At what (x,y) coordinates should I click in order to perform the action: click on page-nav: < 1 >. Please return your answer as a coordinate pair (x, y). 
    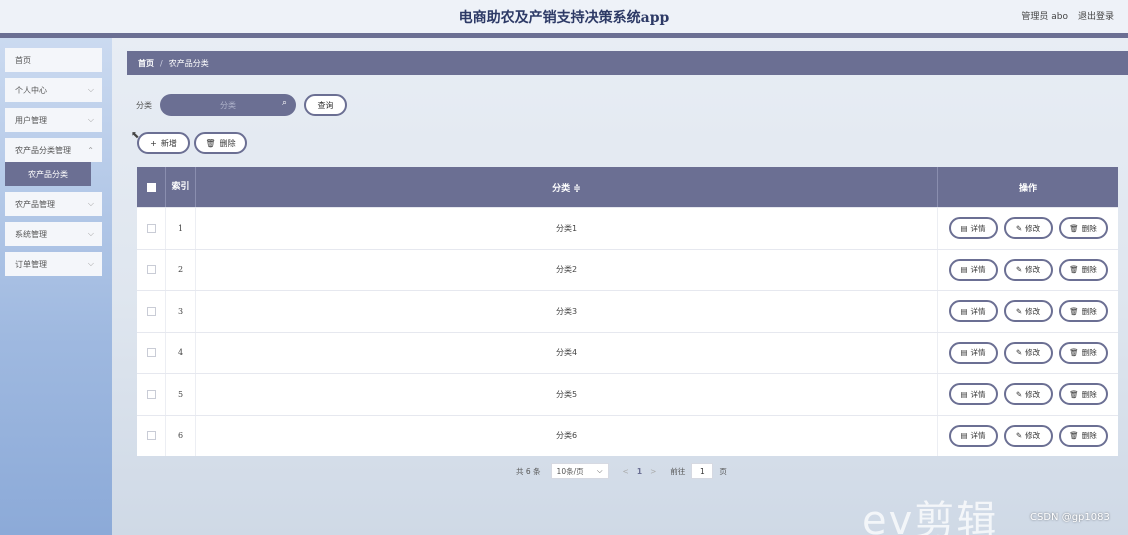
    Looking at the image, I should click on (640, 471).